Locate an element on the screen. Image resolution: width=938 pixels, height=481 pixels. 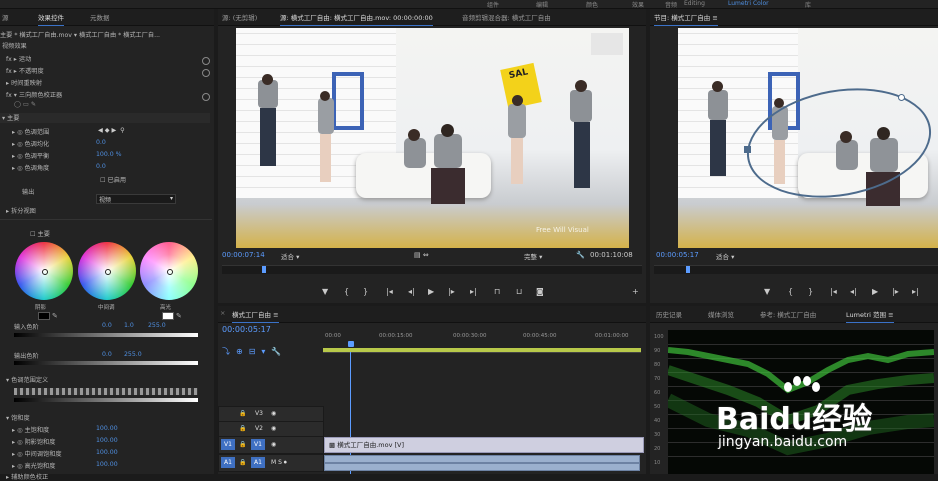
wheels-heading: ☐ 主要 is located at coordinates (40, 233).